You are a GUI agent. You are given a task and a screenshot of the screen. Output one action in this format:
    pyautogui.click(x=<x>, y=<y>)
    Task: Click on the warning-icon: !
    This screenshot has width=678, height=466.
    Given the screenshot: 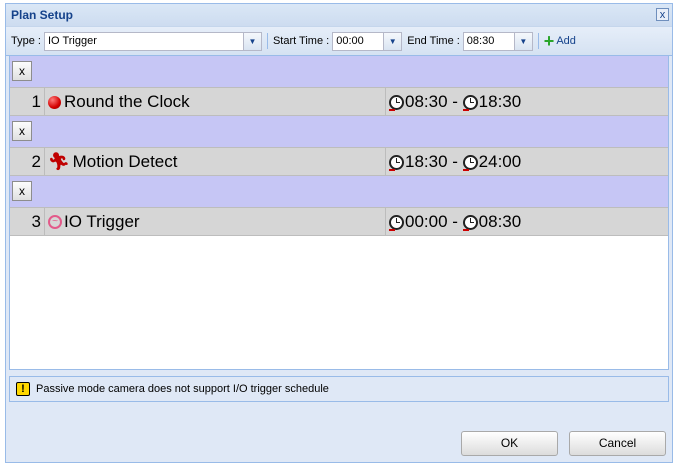 What is the action you would take?
    pyautogui.click(x=23, y=389)
    